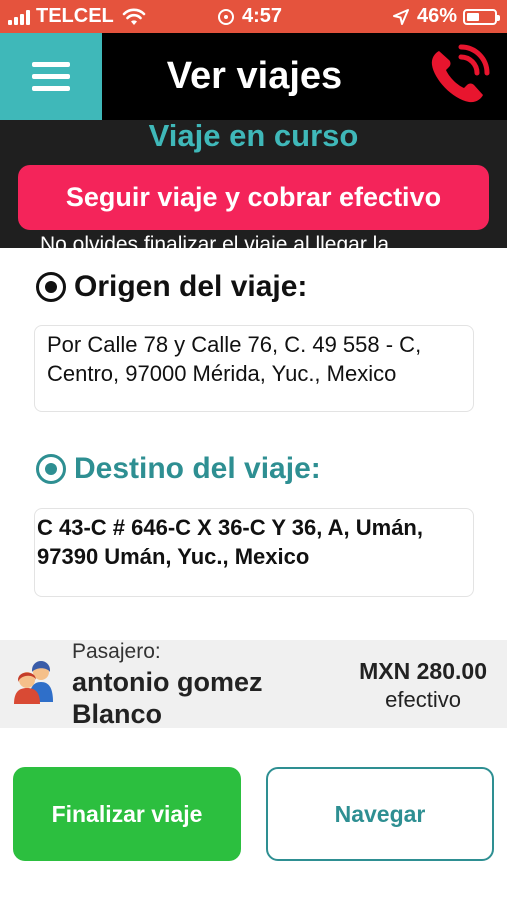  I want to click on wifi-icon, so click(134, 16).